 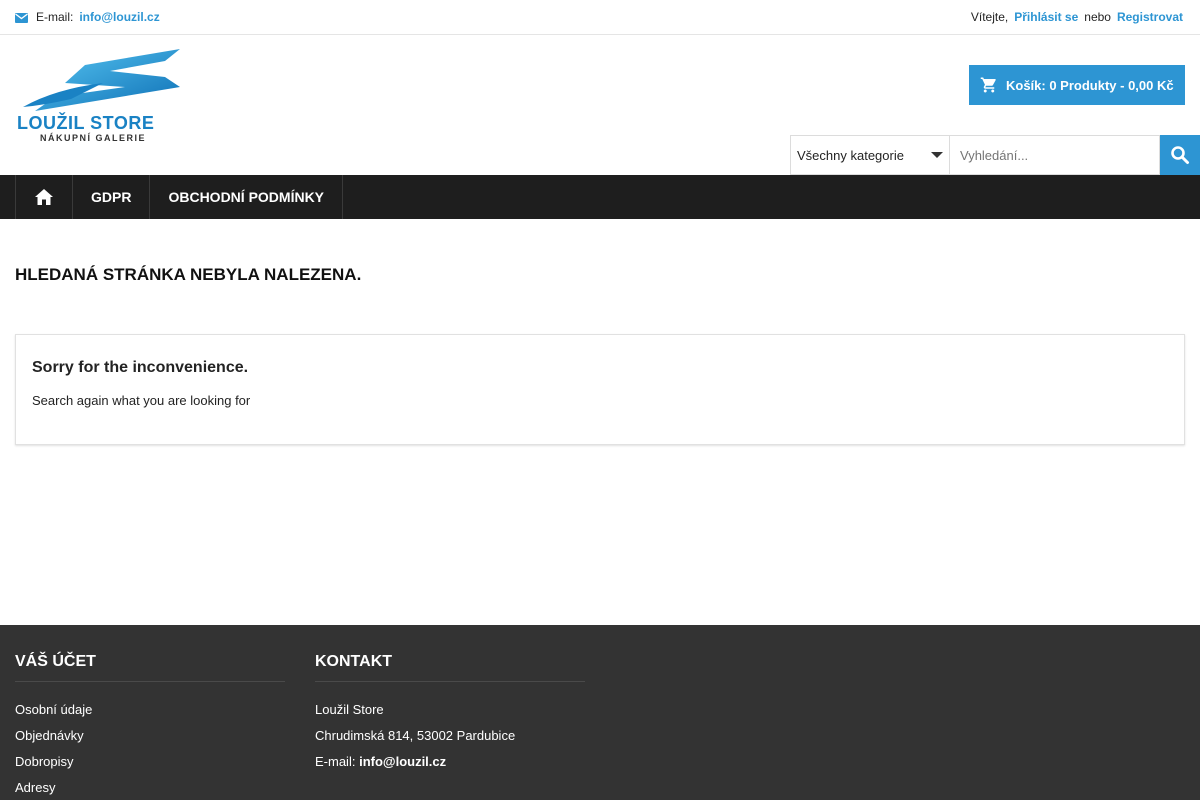 I want to click on contact-email: E-mail: info@louzil.cz, so click(x=87, y=17).